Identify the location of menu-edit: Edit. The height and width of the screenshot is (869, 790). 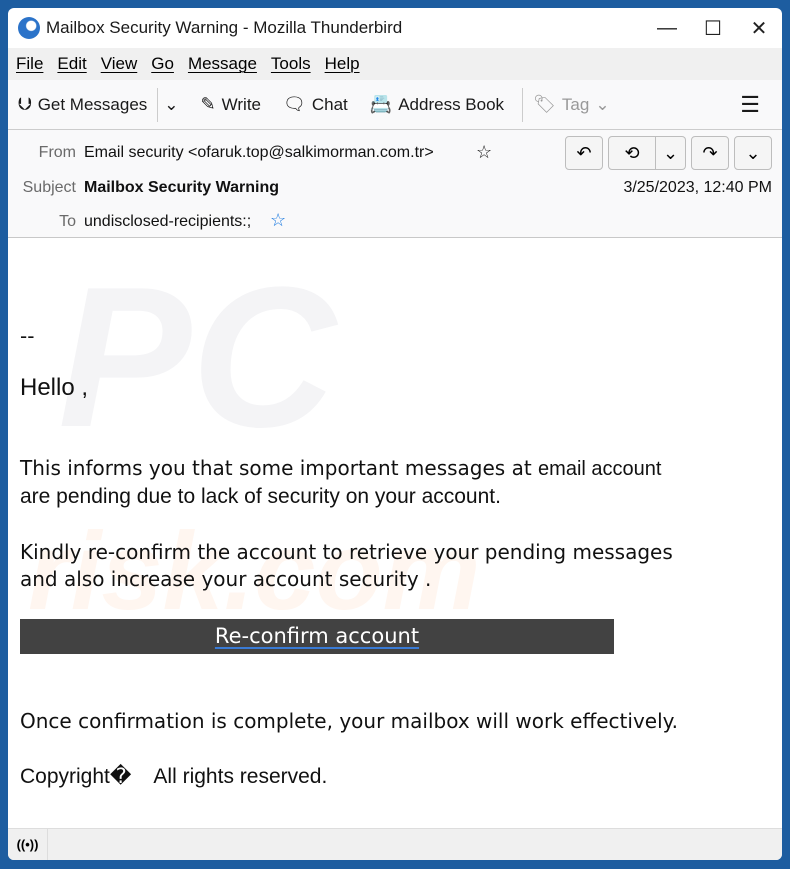
(71, 64).